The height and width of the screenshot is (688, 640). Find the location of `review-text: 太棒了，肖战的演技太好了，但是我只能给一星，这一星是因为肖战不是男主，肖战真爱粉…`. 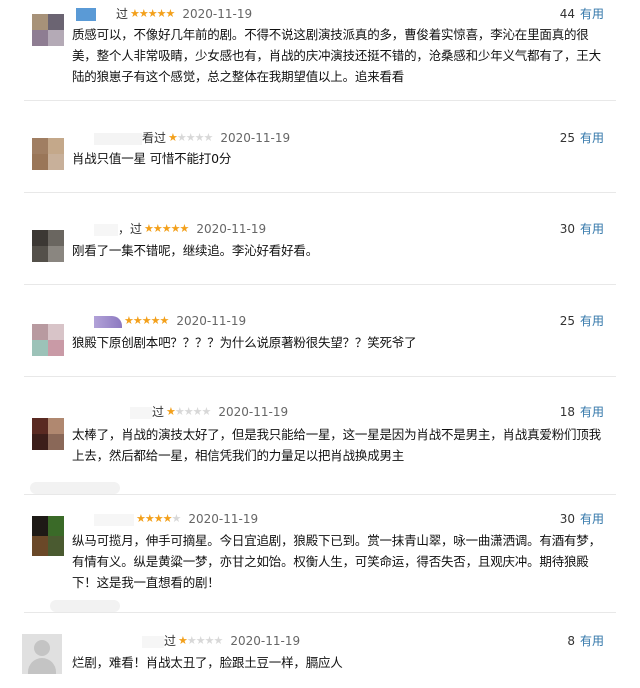

review-text: 太棒了，肖战的演技太好了，但是我只能给一星，这一星是因为肖战不是男主，肖战真爱粉… is located at coordinates (336, 445).